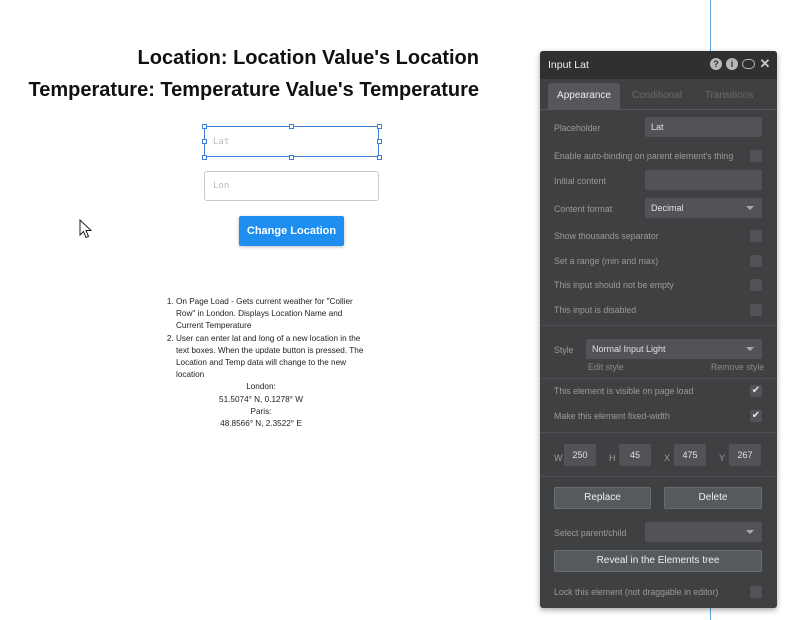 The height and width of the screenshot is (620, 804). Describe the element at coordinates (624, 391) in the screenshot. I see `visible-on-load-label: This element is visible on page load` at that location.